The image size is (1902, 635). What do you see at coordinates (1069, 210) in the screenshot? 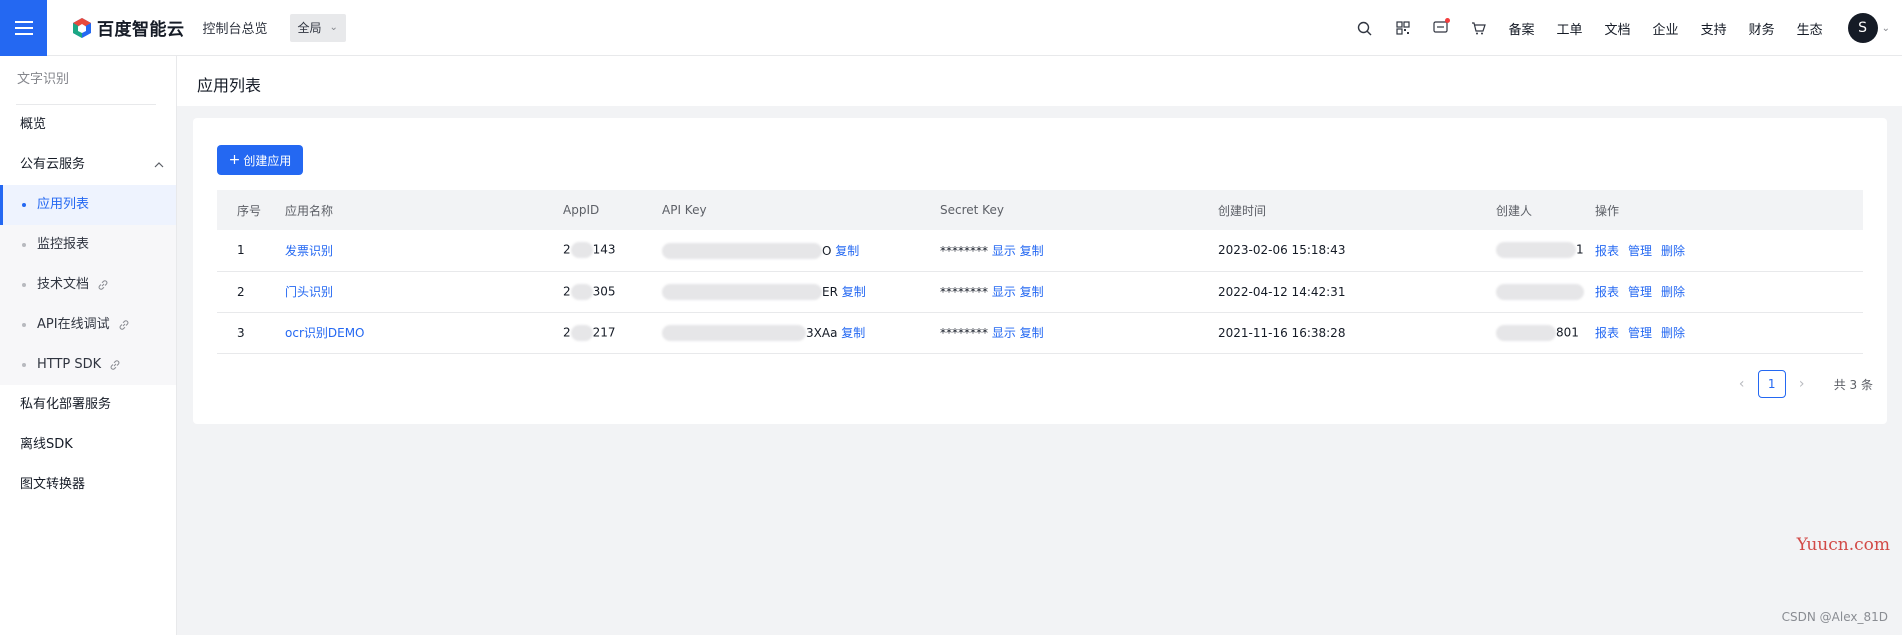
I see `col-header-secretkey: Secret Key` at bounding box center [1069, 210].